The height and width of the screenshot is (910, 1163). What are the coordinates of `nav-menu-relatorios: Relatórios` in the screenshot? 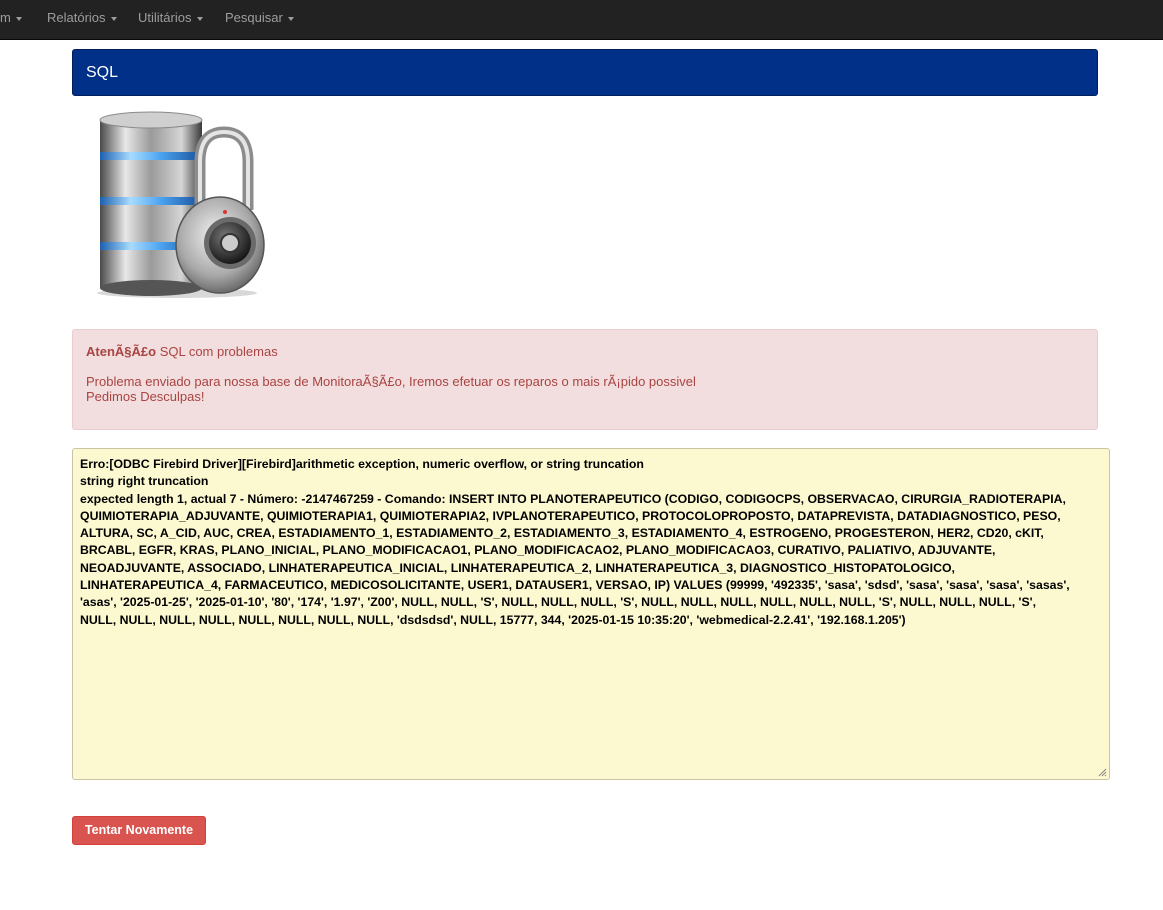 It's located at (82, 20).